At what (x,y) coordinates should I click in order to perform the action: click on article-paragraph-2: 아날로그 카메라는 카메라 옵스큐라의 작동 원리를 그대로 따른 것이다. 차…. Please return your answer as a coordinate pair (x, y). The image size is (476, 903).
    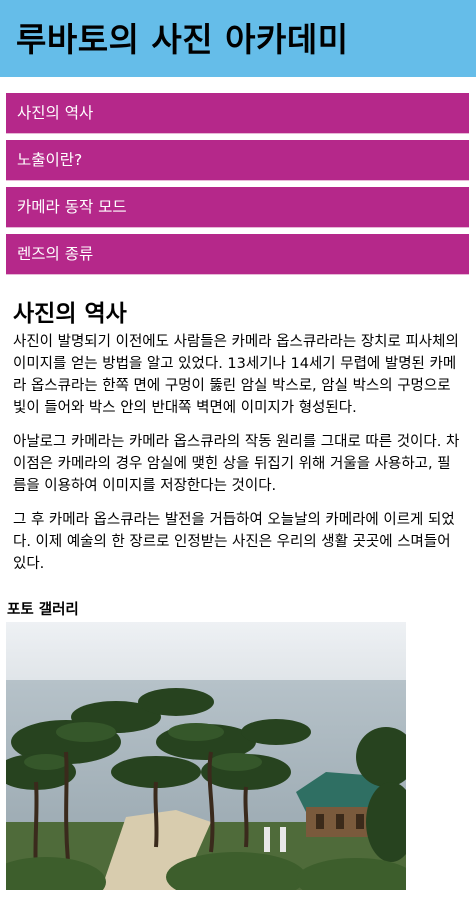
    Looking at the image, I should click on (236, 464).